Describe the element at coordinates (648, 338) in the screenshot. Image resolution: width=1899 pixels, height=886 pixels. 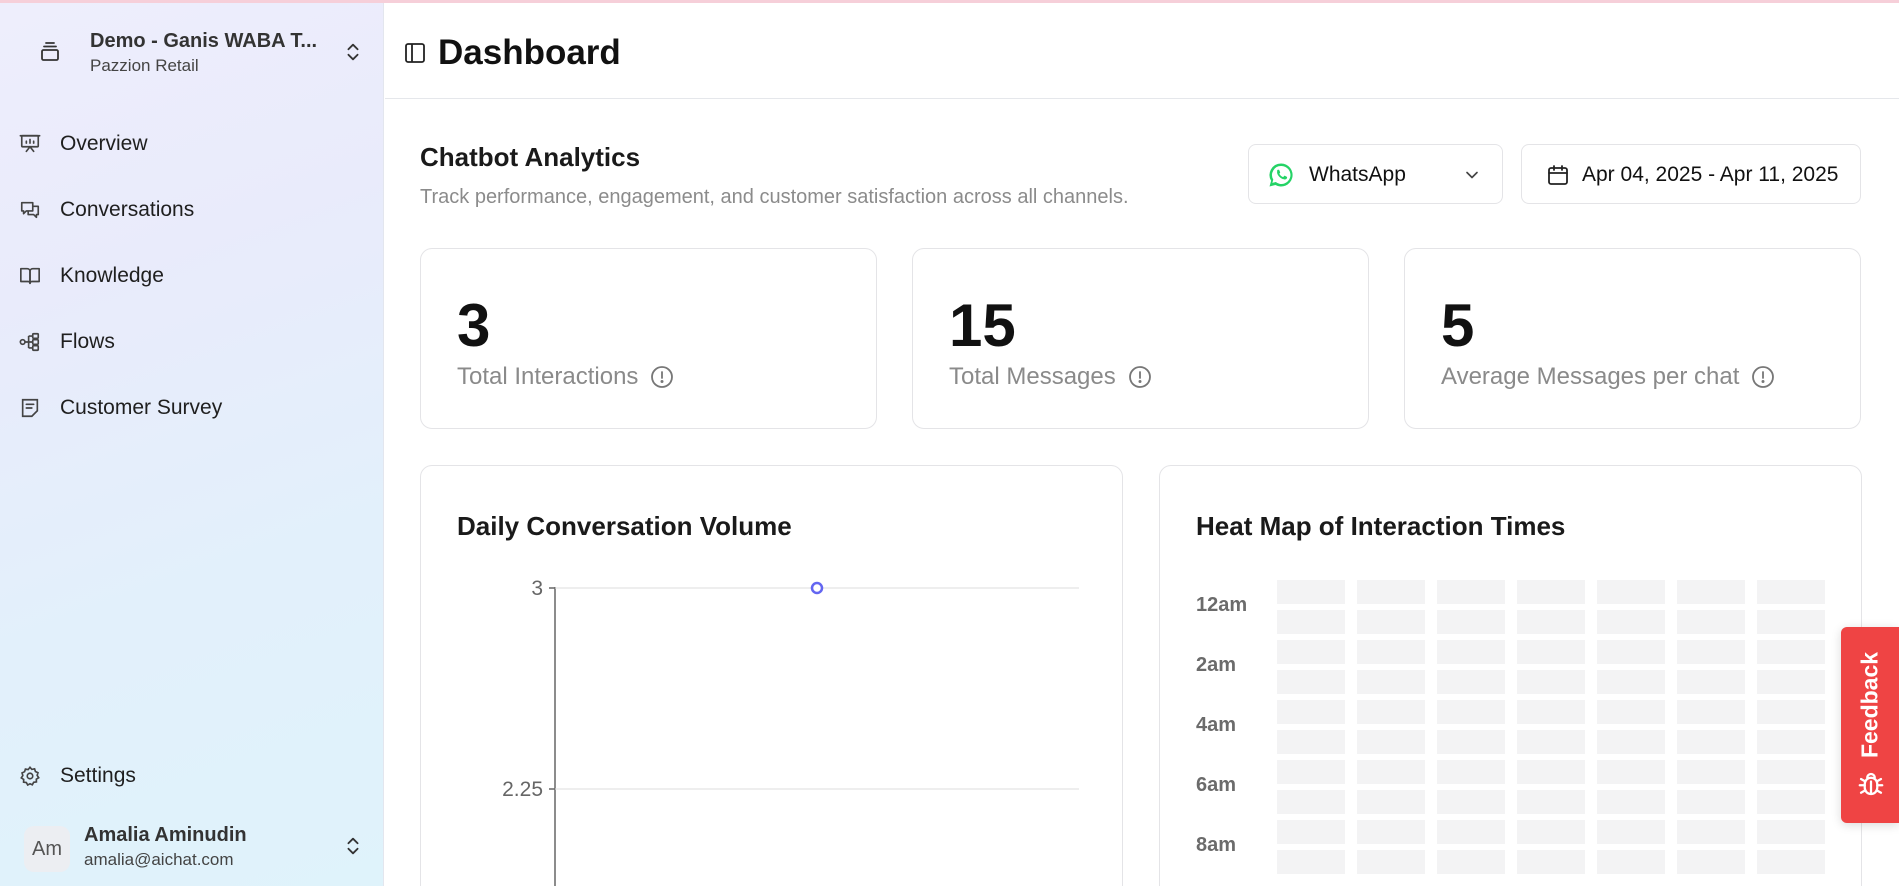
I see `stat-card-total-interactions: 3 Total Interactions` at that location.